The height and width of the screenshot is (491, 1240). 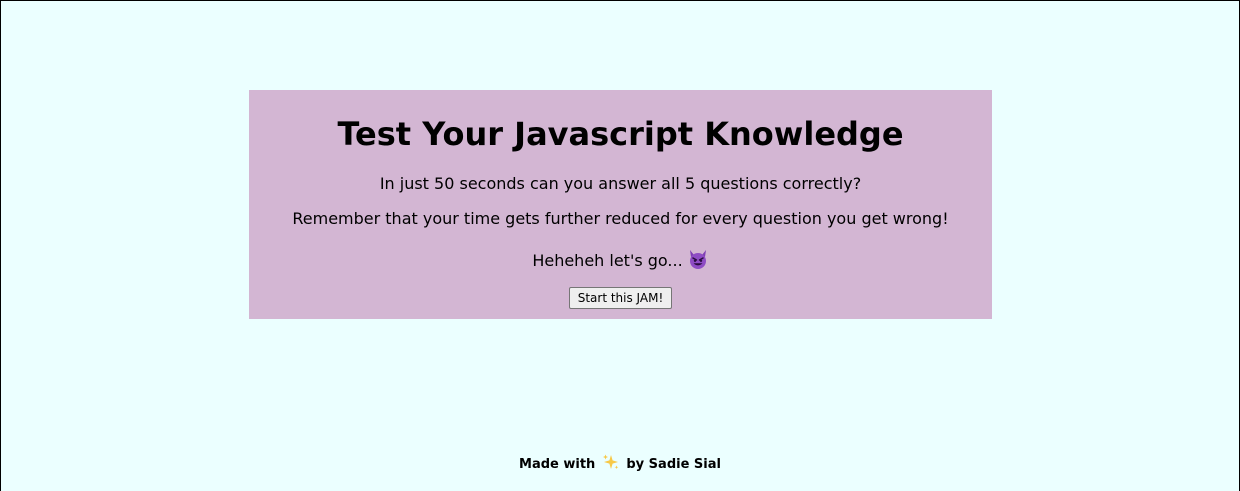 I want to click on smiling-devil-icon, so click(x=698, y=262).